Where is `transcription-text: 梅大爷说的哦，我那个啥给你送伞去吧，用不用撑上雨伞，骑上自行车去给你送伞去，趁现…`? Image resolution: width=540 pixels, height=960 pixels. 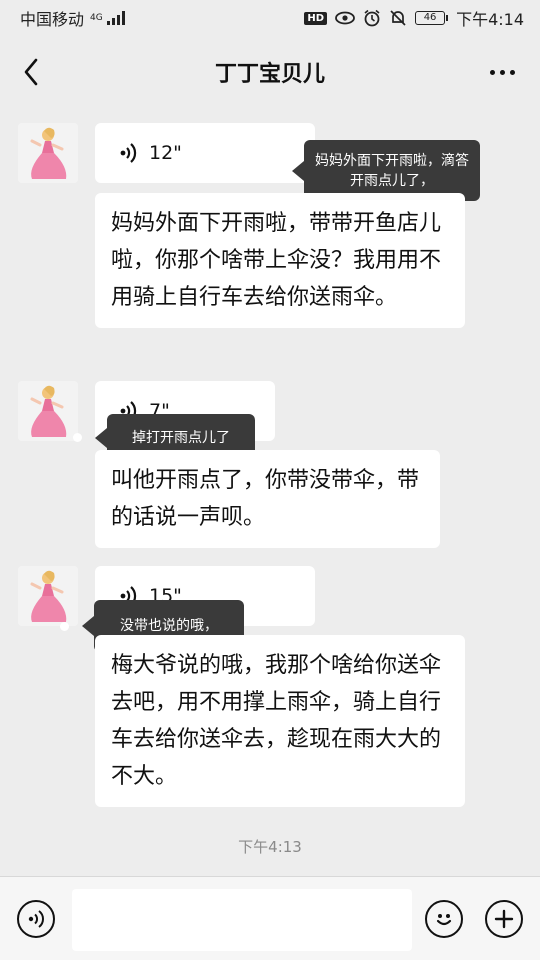
transcription-text: 梅大爷说的哦，我那个啥给你送伞去吧，用不用撑上雨伞，骑上自行车去给你送伞去，趁现… is located at coordinates (276, 721).